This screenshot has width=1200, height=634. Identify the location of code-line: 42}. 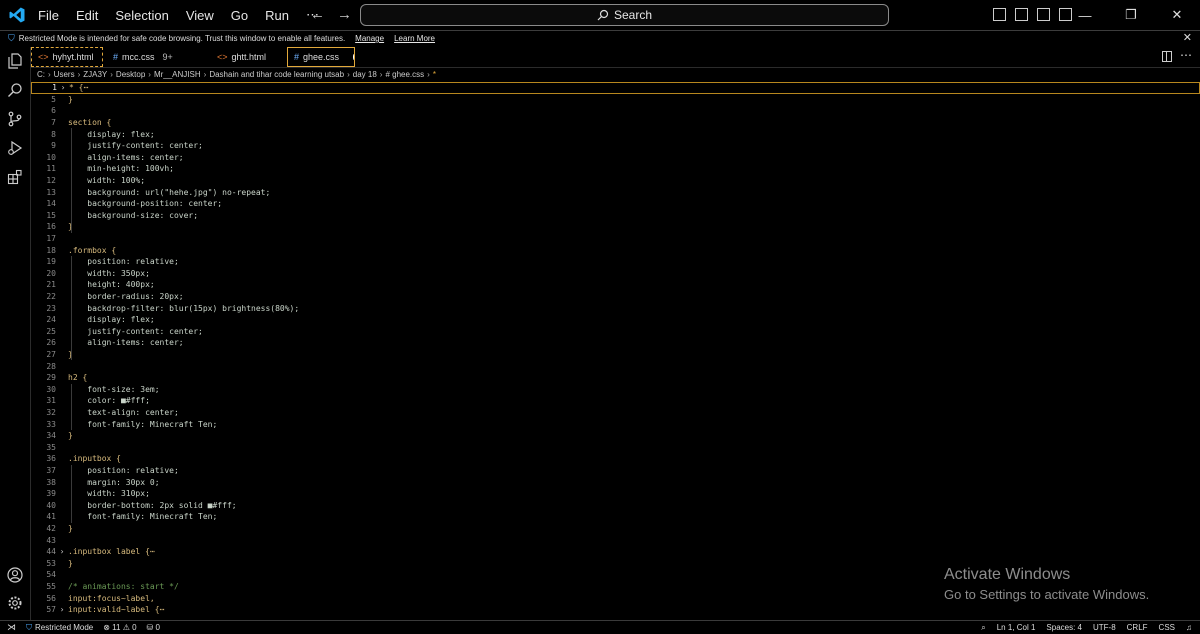
(615, 529).